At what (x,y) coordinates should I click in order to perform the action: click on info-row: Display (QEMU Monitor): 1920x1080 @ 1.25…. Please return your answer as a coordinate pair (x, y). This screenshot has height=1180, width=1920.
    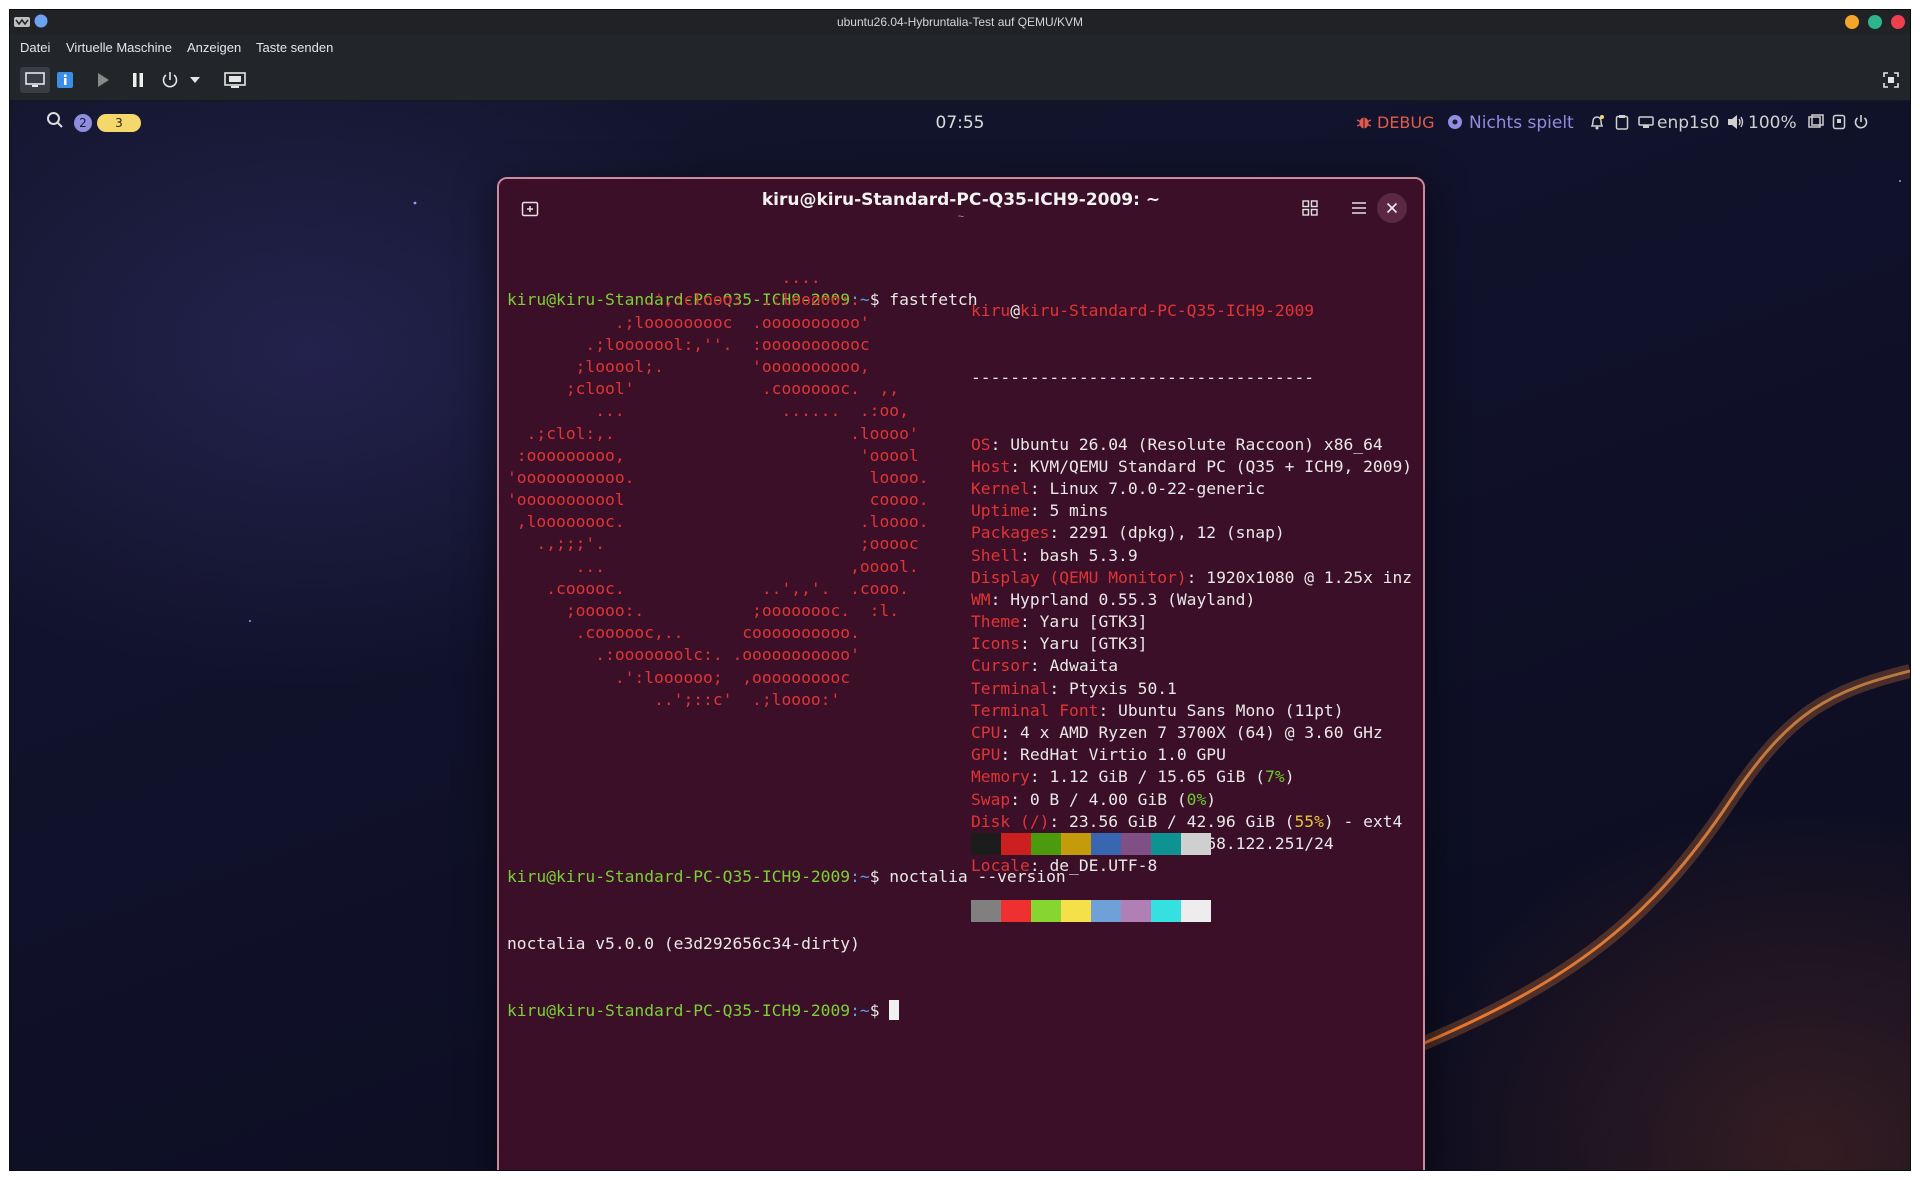
    Looking at the image, I should click on (1192, 577).